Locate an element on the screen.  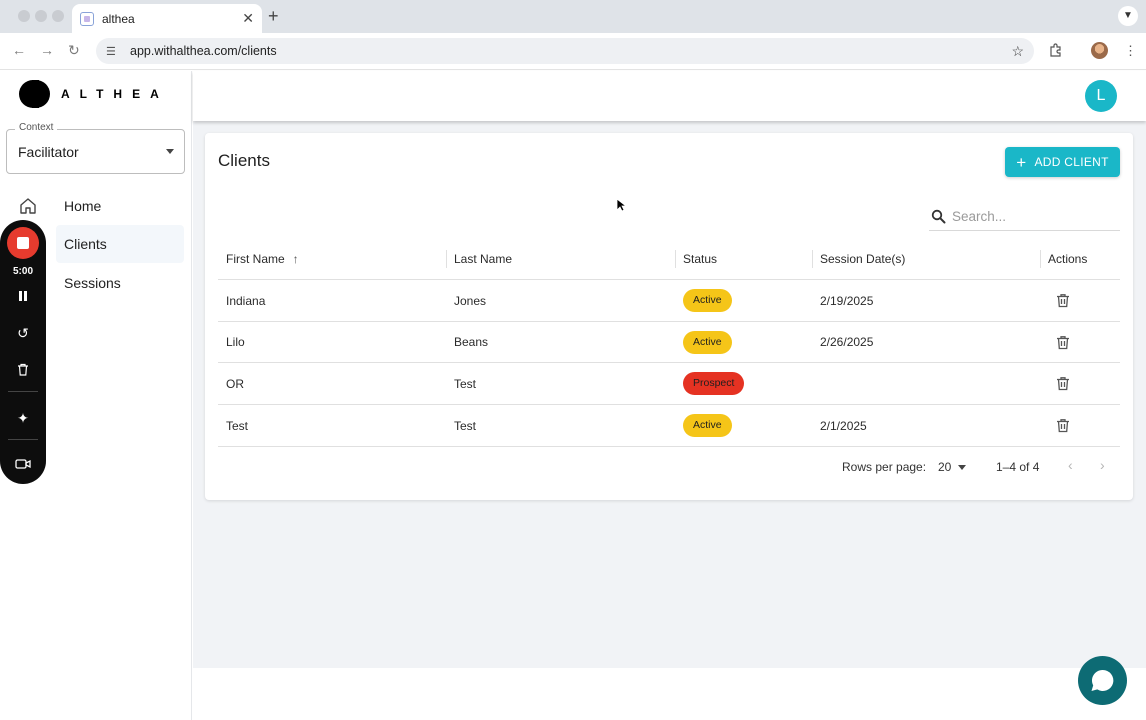
window-minimize-dot is located at coordinates (41, 16).